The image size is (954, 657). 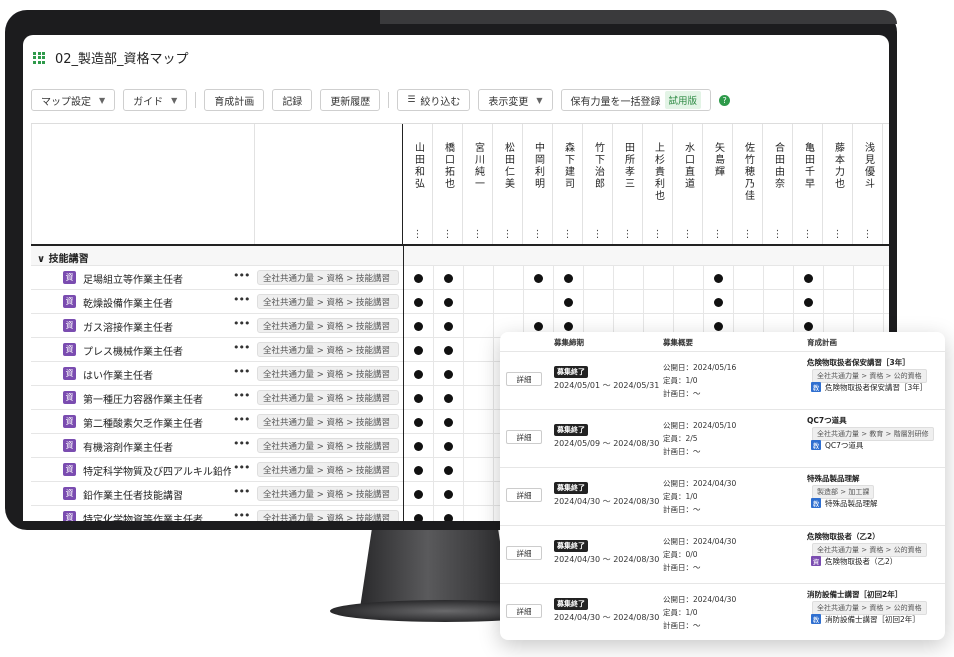 What do you see at coordinates (128, 302) in the screenshot?
I see `skill-name: 乾燥設備作業主任者` at bounding box center [128, 302].